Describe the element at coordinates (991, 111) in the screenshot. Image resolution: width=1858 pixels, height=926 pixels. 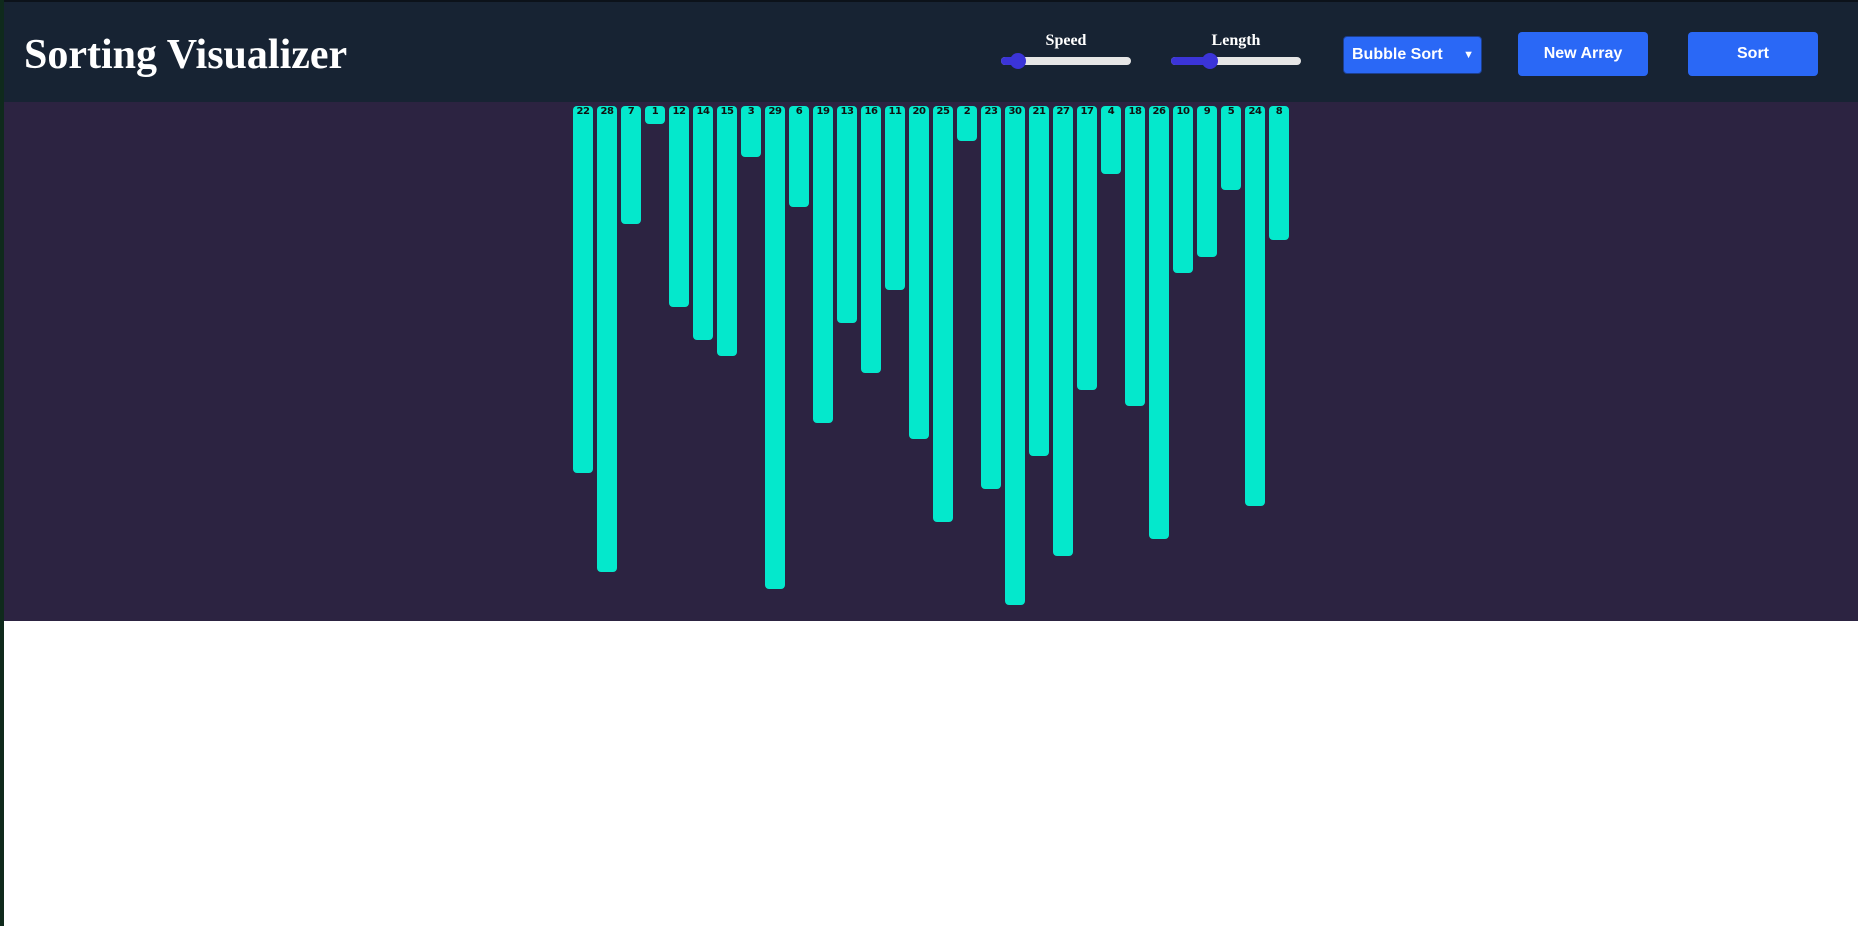
I see `array-bar-value: 23` at that location.